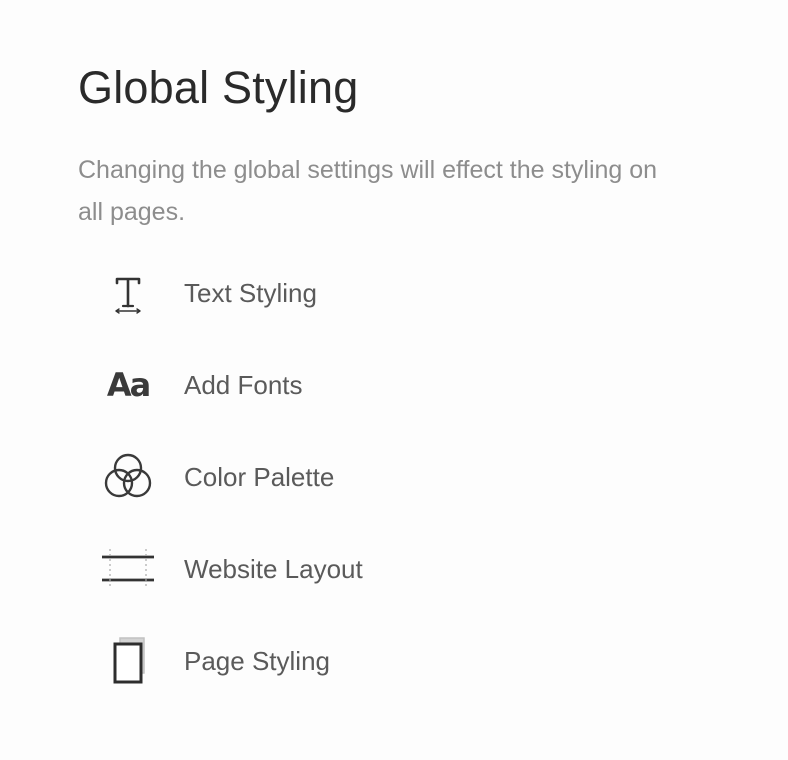  Describe the element at coordinates (259, 477) in the screenshot. I see `menu-item-label: Color Palette` at that location.